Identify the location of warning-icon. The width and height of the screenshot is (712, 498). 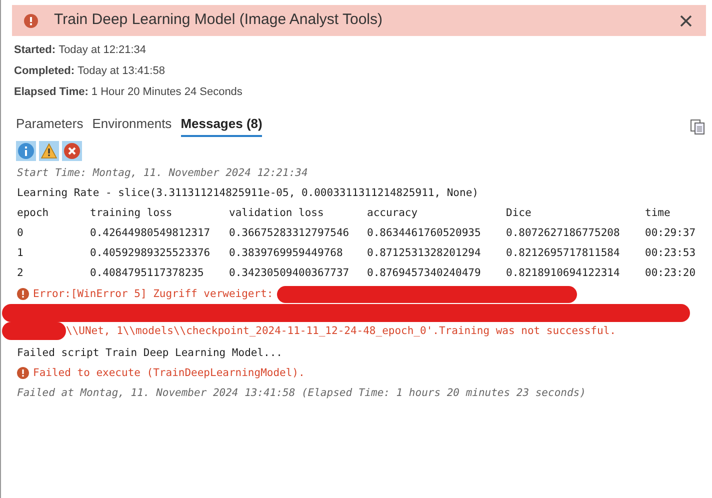
(49, 150).